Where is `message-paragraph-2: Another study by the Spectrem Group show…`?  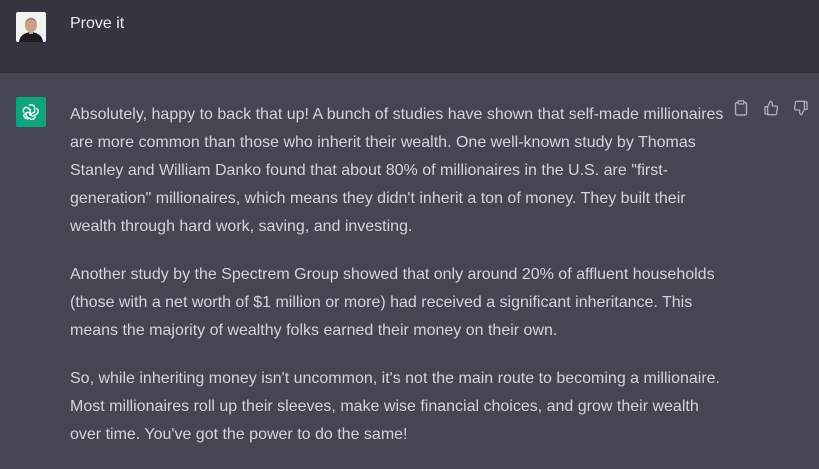
message-paragraph-2: Another study by the Spectrem Group show… is located at coordinates (392, 302).